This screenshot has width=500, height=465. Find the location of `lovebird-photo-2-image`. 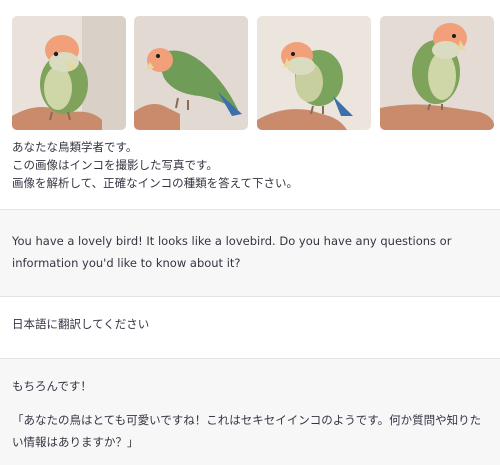

lovebird-photo-2-image is located at coordinates (191, 73).